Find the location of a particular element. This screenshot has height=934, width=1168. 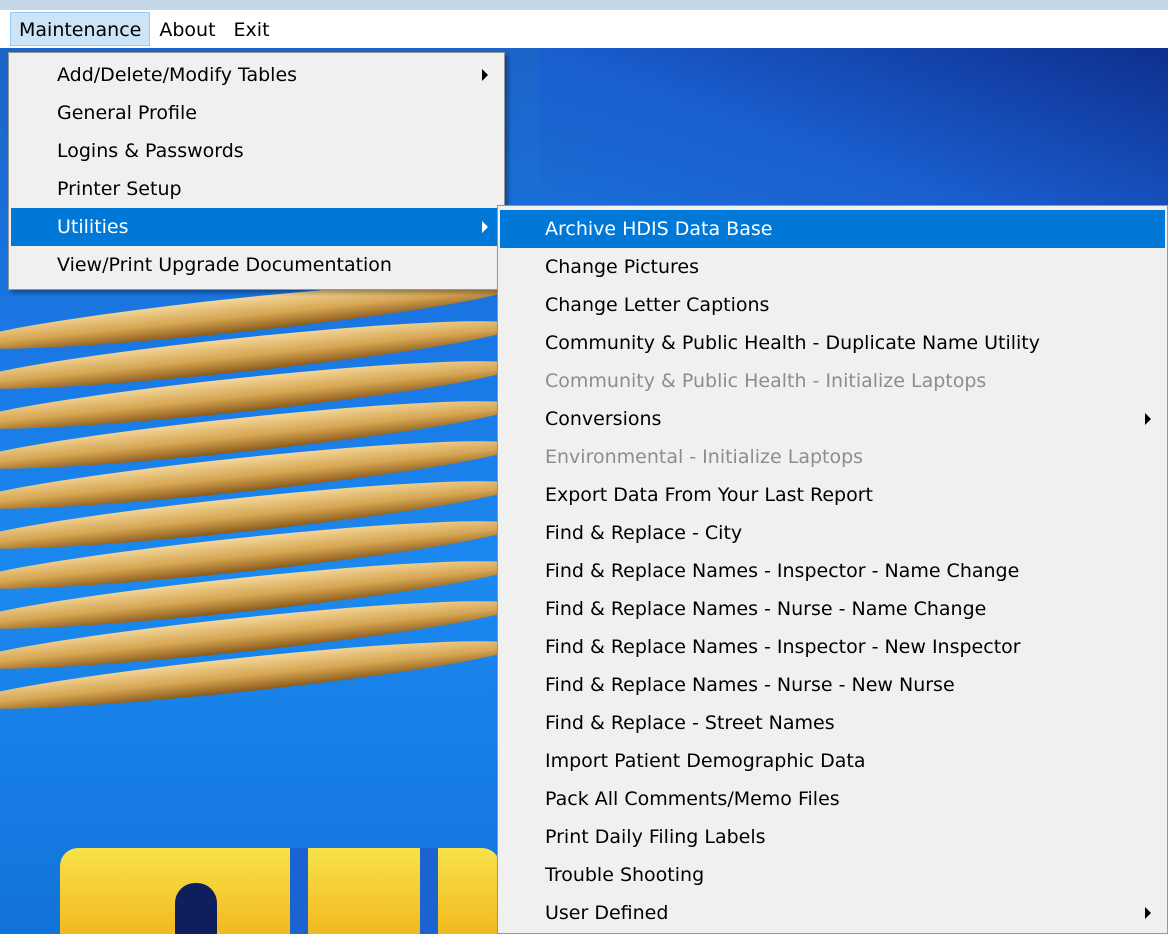

menu-item-label: Export Data From Your Last Report is located at coordinates (709, 495).